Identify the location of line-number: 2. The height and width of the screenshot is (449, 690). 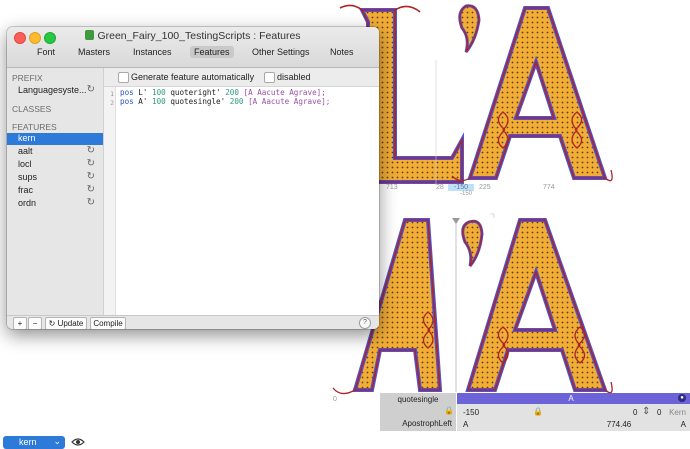
(112, 103).